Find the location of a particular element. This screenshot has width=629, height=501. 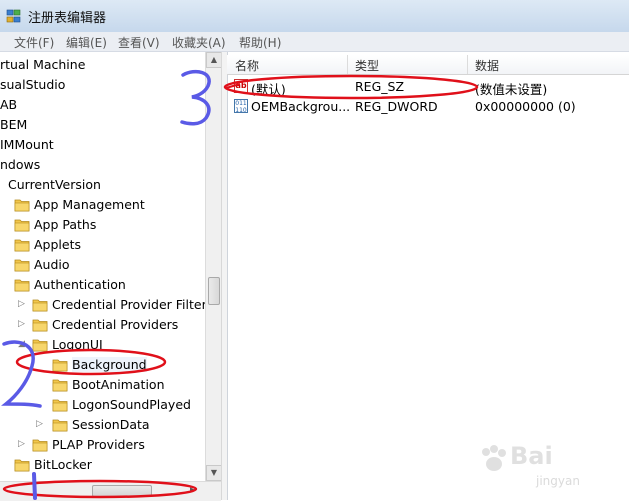

horizontal-scroll-thumb is located at coordinates (122, 491).